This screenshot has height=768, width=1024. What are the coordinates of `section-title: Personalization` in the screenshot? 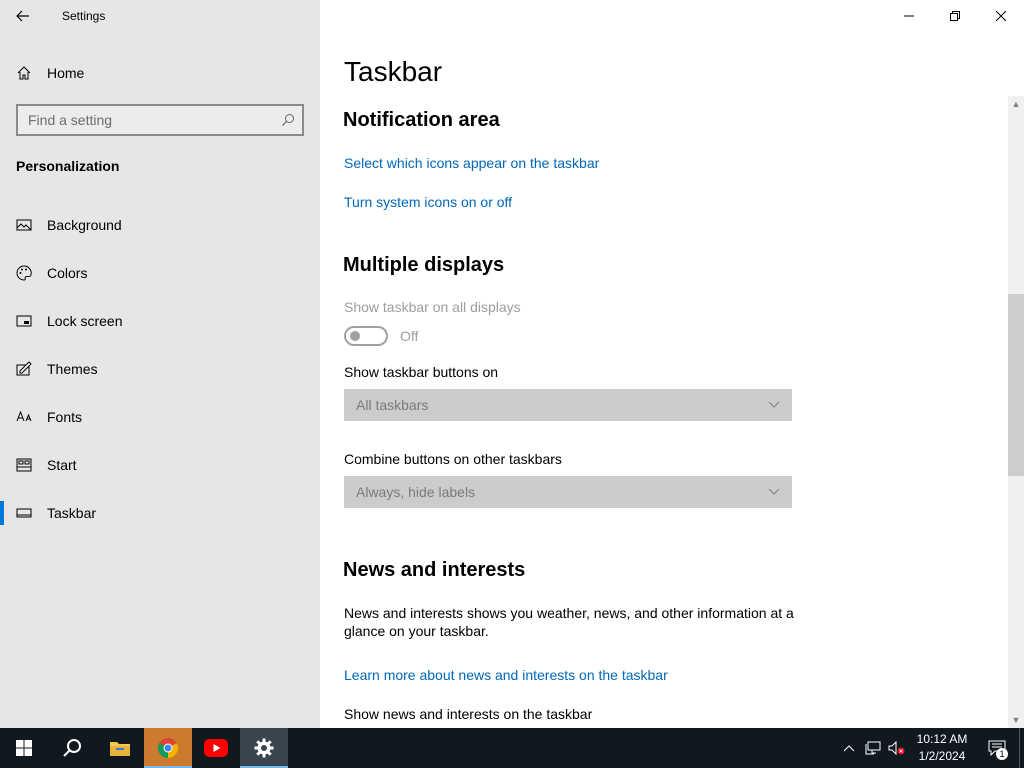 It's located at (68, 166).